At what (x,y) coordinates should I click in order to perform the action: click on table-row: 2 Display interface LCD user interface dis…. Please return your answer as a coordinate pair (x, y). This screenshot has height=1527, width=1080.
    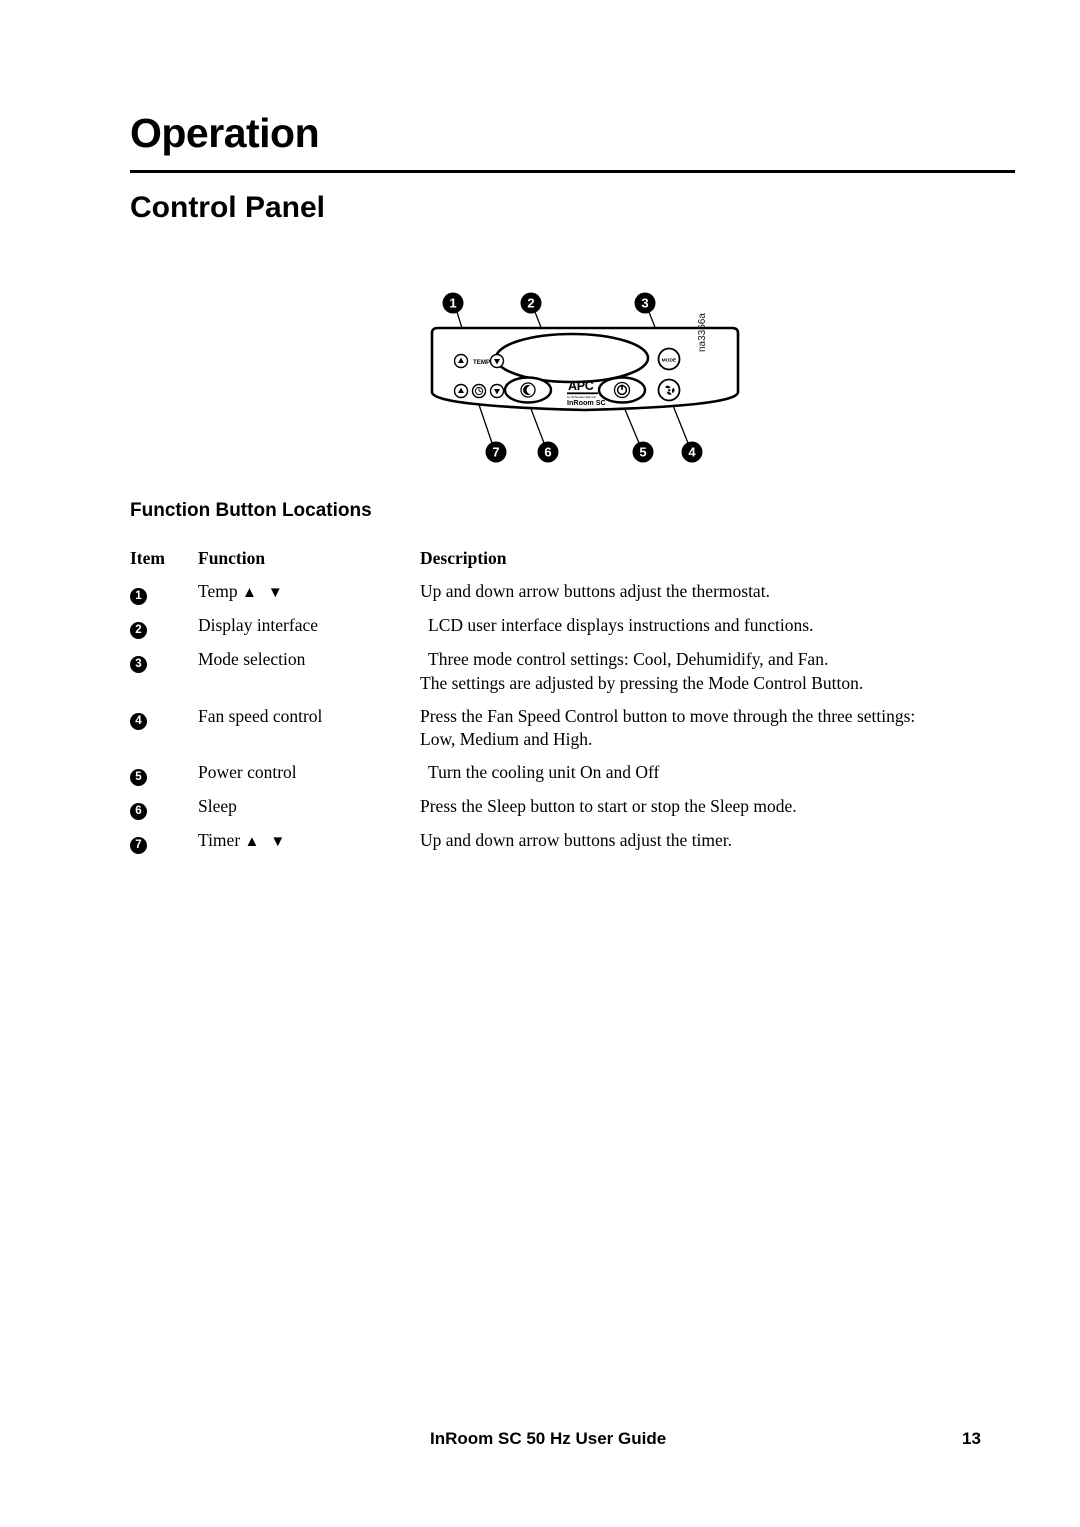
    Looking at the image, I should click on (570, 631).